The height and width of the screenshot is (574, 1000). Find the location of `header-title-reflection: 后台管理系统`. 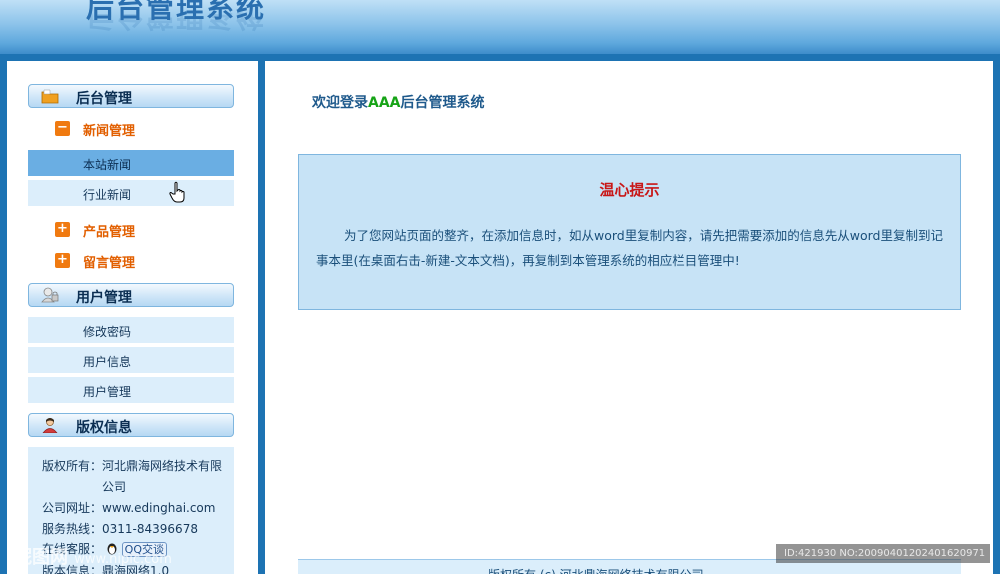

header-title-reflection: 后台管理系统 is located at coordinates (176, 22).